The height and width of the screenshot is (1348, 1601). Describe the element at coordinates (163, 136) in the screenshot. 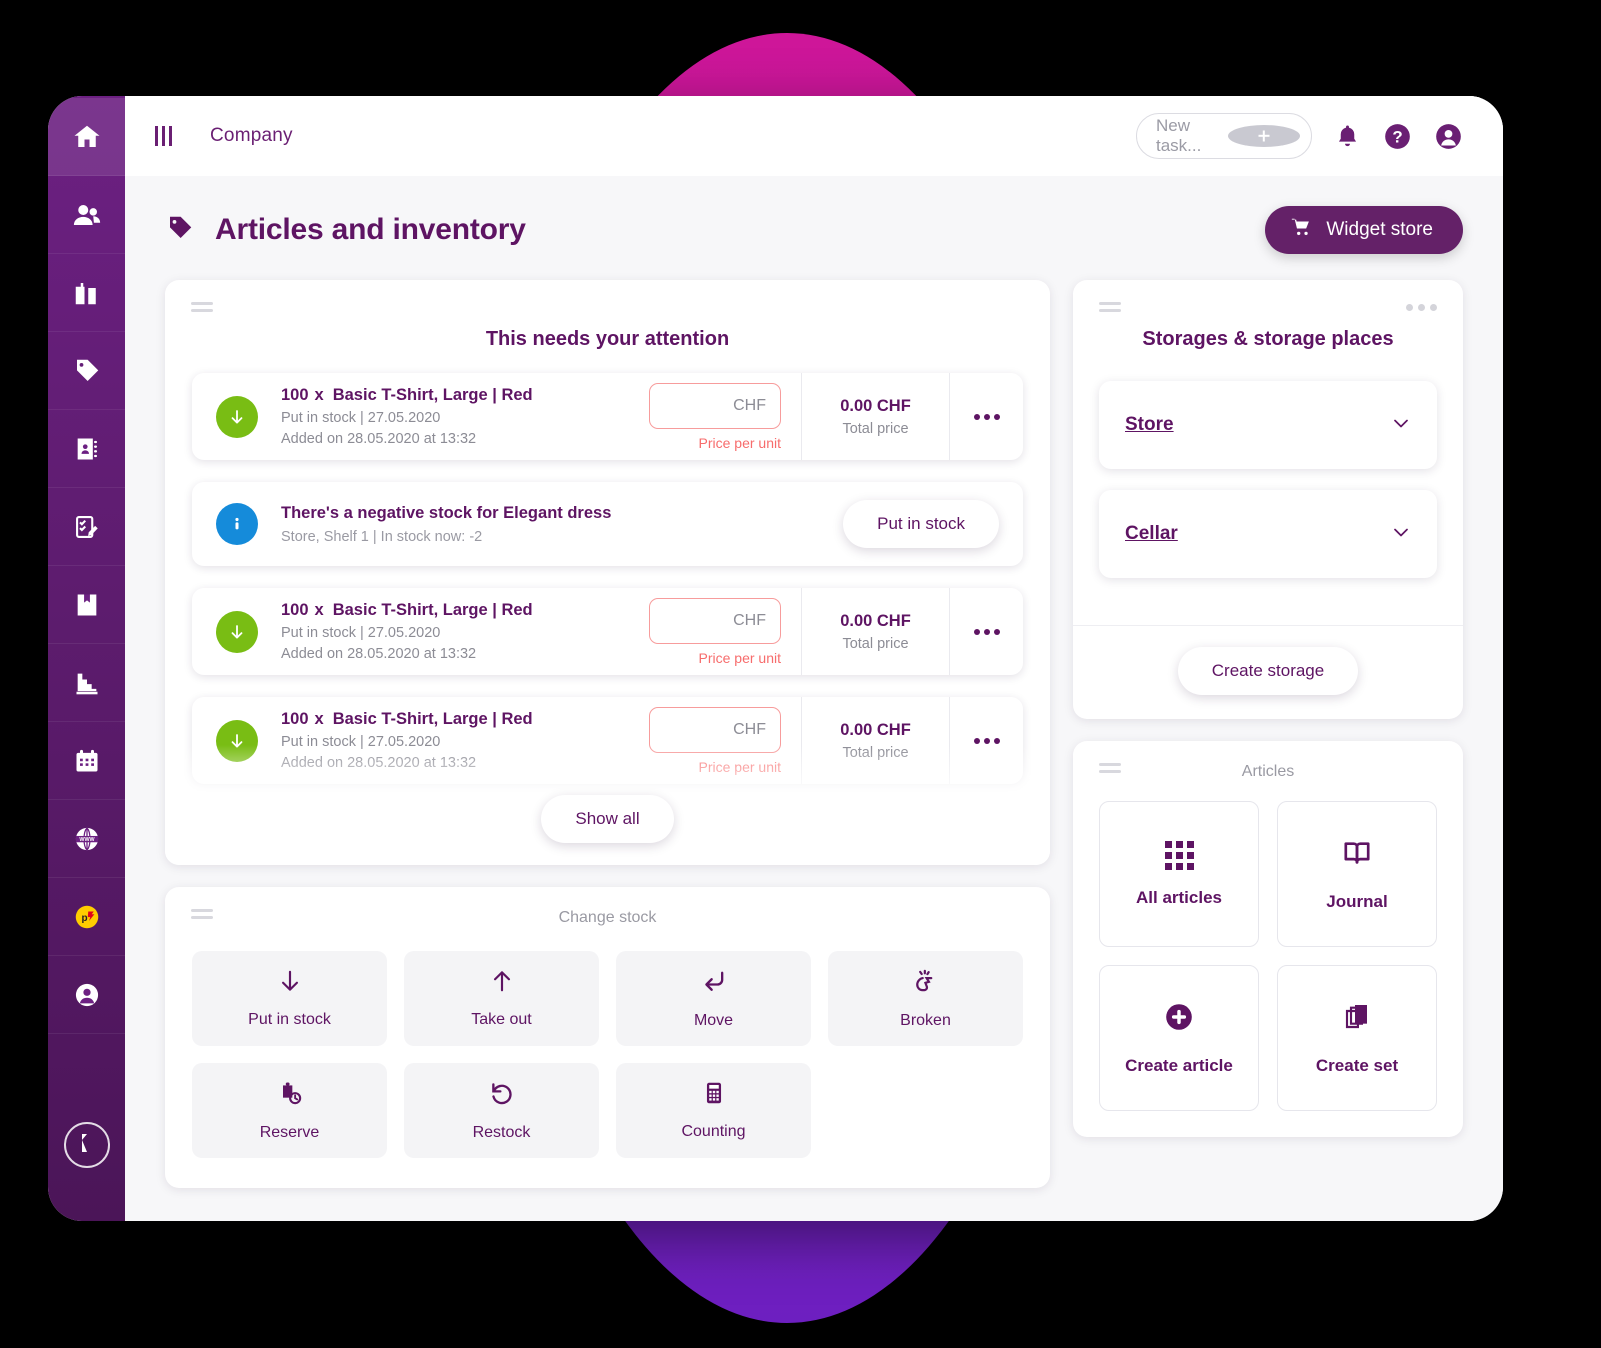

I see `hamburger-icon` at that location.